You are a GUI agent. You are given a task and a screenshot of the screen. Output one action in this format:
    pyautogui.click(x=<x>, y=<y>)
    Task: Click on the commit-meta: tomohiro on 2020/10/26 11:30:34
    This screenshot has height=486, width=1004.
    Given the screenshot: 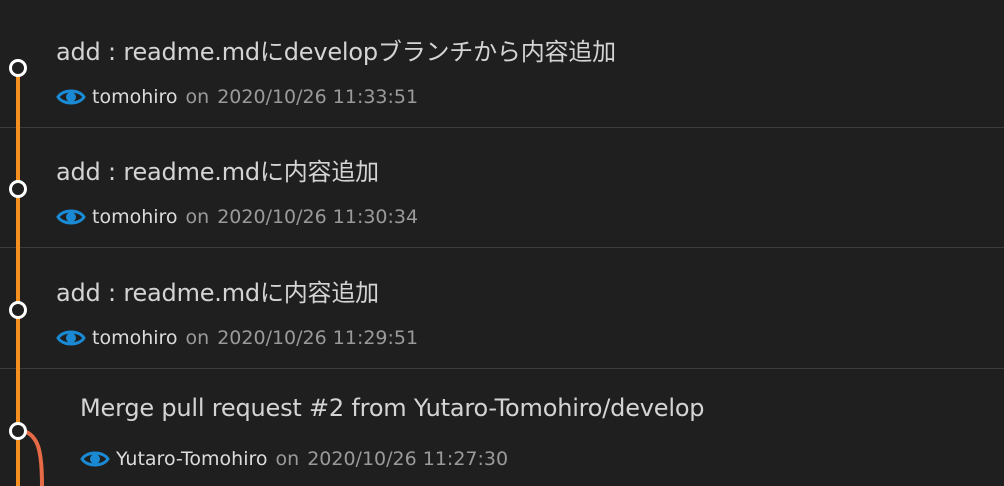 What is the action you would take?
    pyautogui.click(x=237, y=217)
    